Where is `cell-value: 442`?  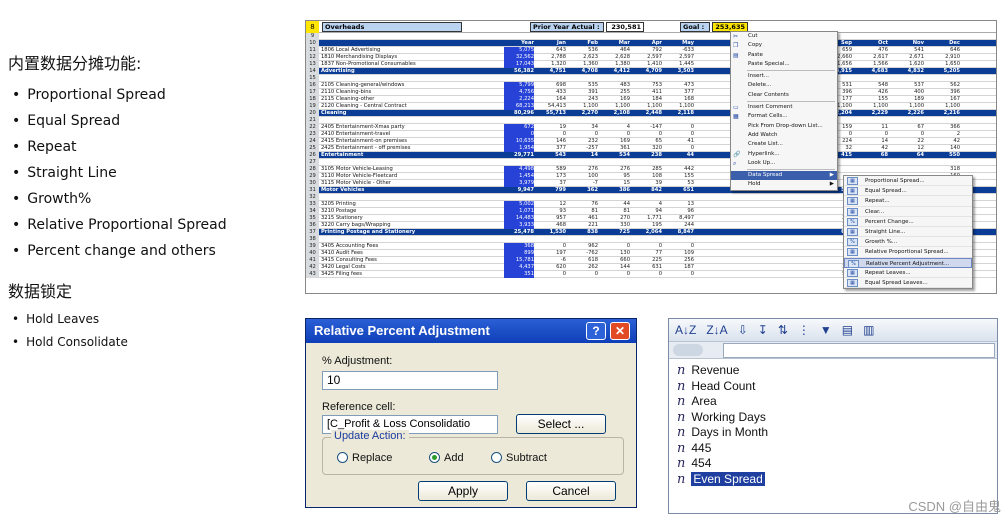 cell-value: 442 is located at coordinates (679, 169).